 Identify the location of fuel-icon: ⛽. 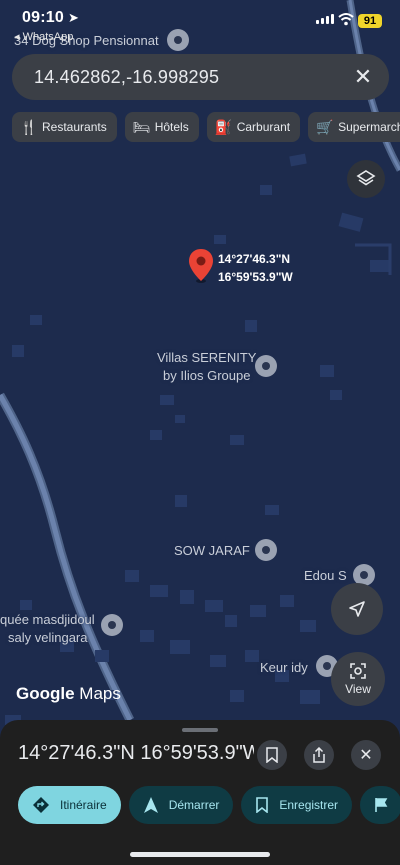
(223, 126).